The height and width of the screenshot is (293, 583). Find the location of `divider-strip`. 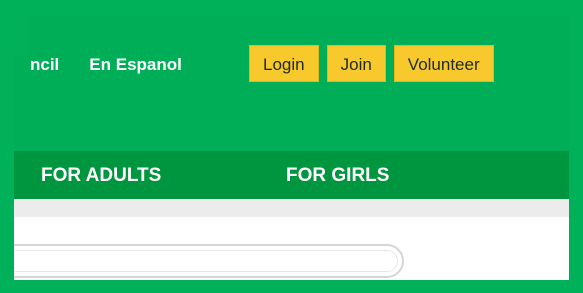

divider-strip is located at coordinates (291, 208).